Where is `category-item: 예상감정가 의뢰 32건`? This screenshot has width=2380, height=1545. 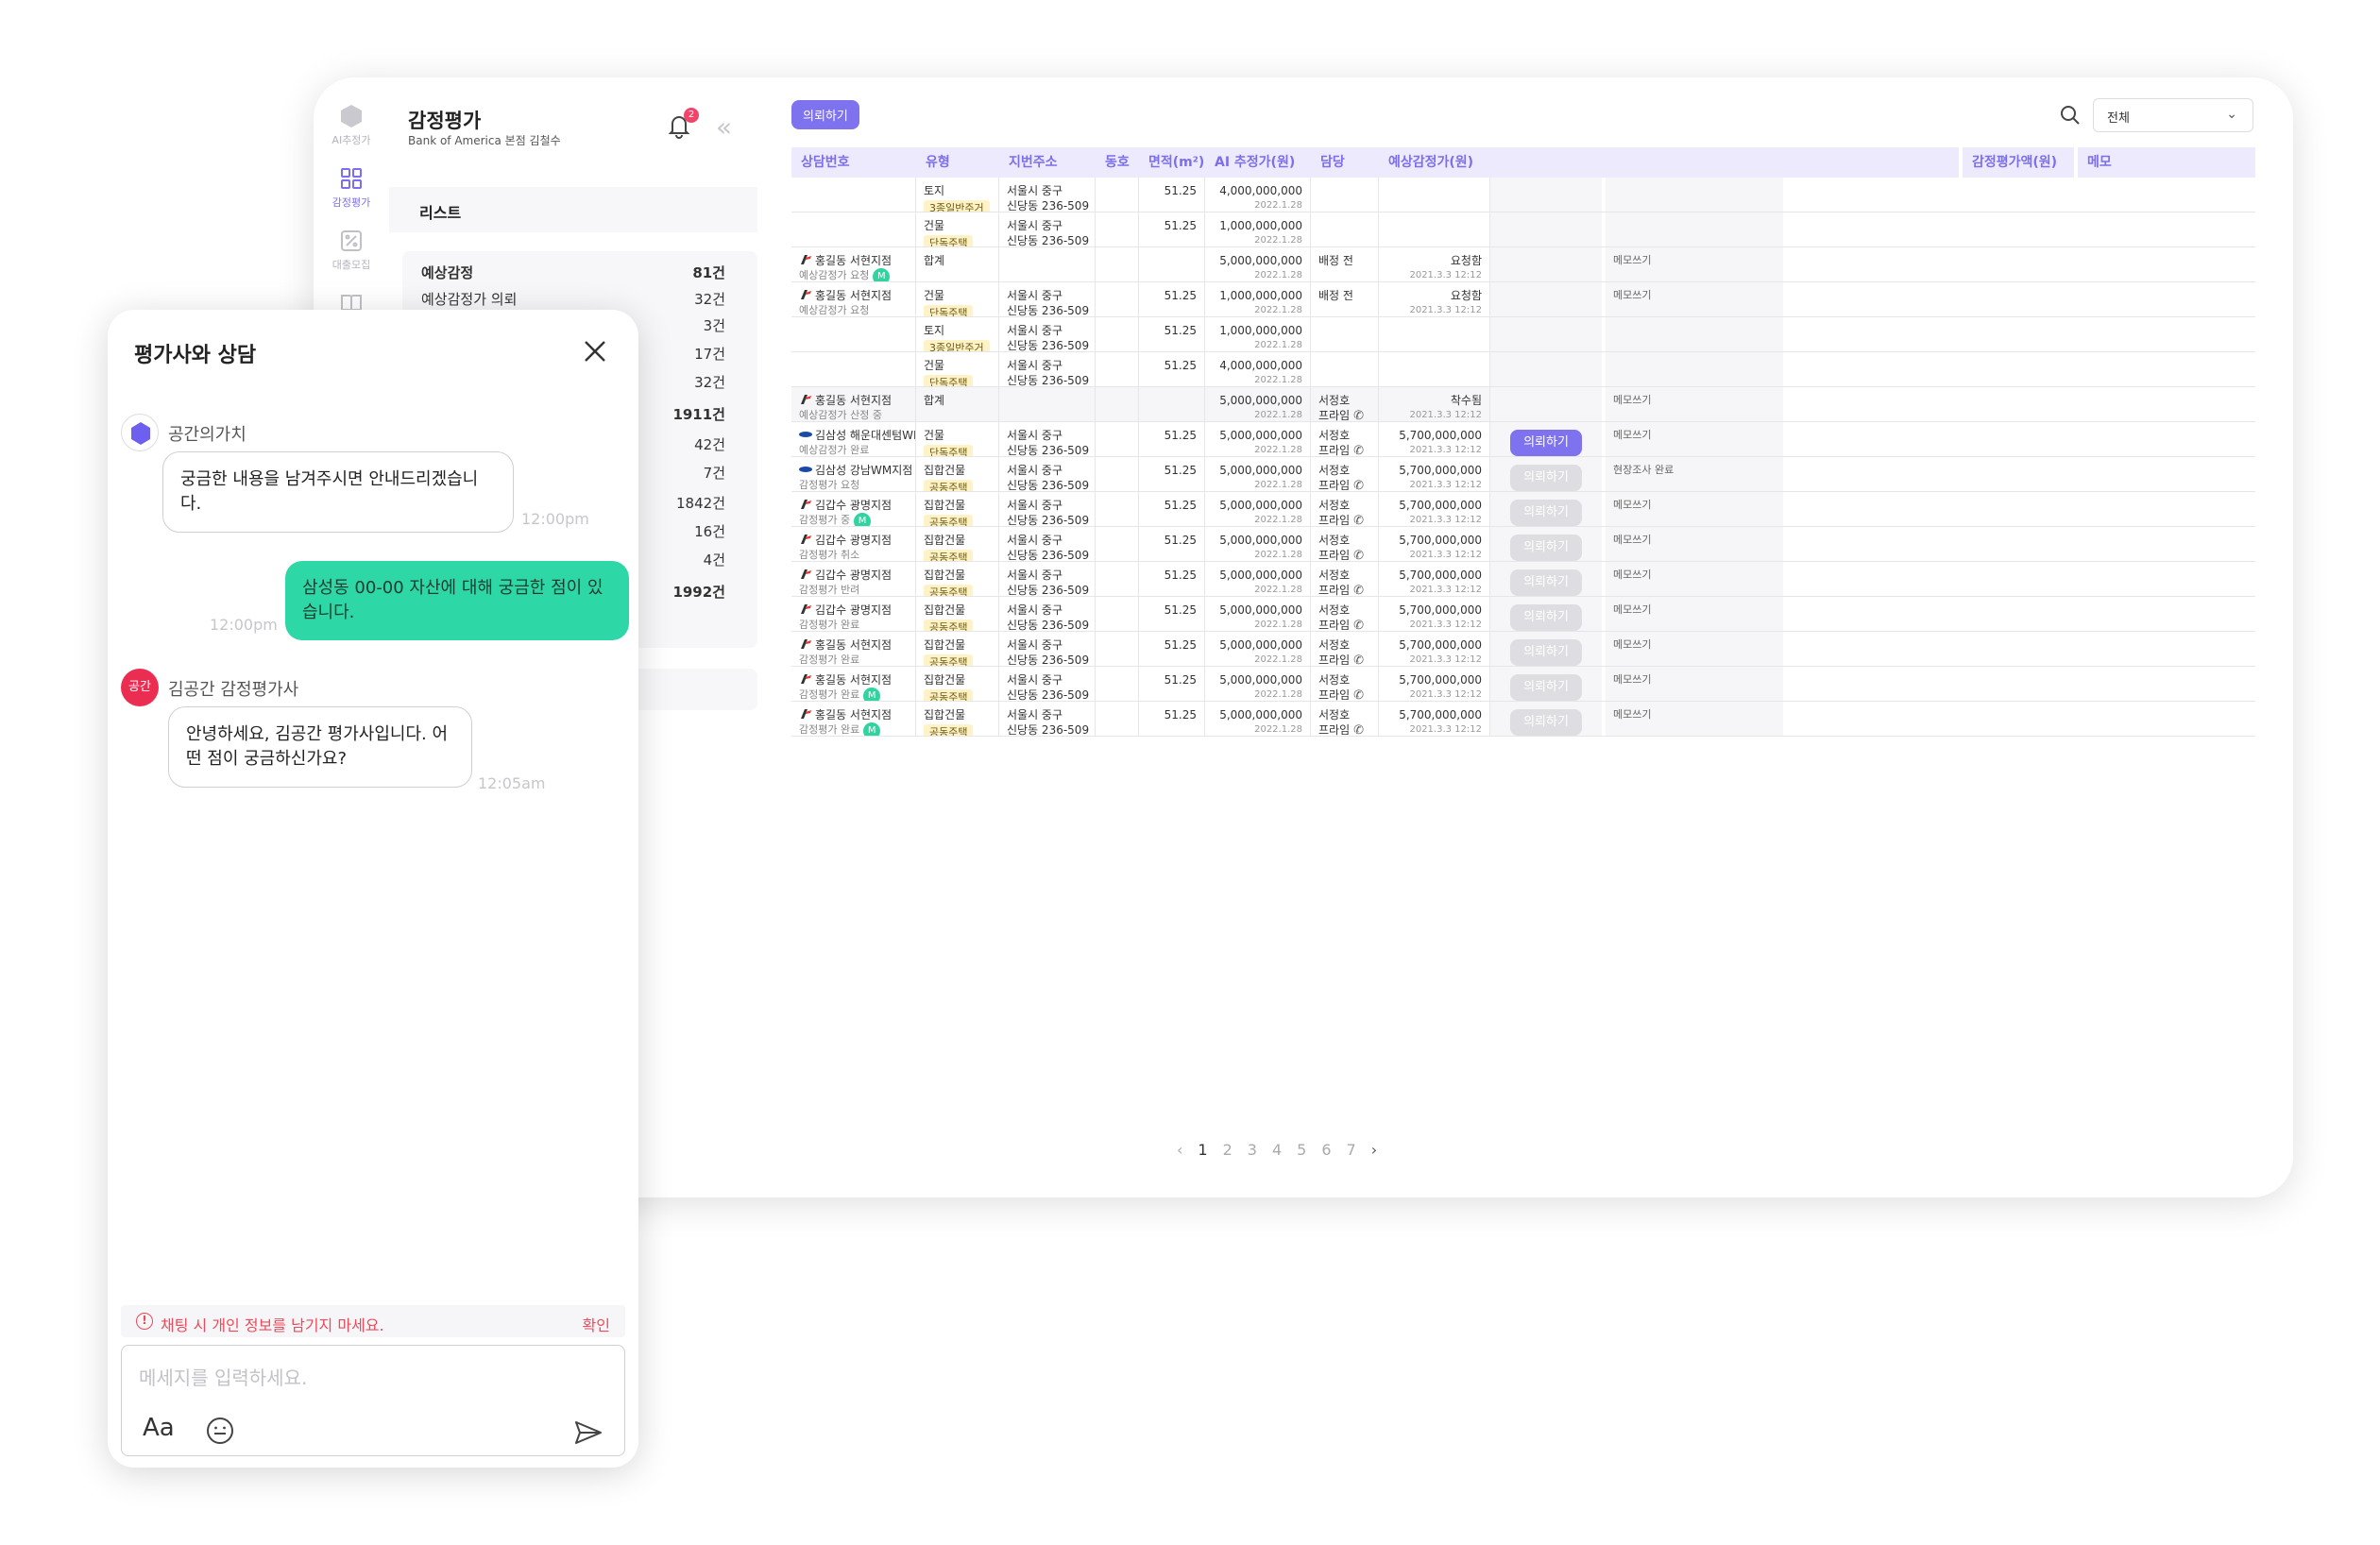
category-item: 예상감정가 의뢰 32건 is located at coordinates (582, 299).